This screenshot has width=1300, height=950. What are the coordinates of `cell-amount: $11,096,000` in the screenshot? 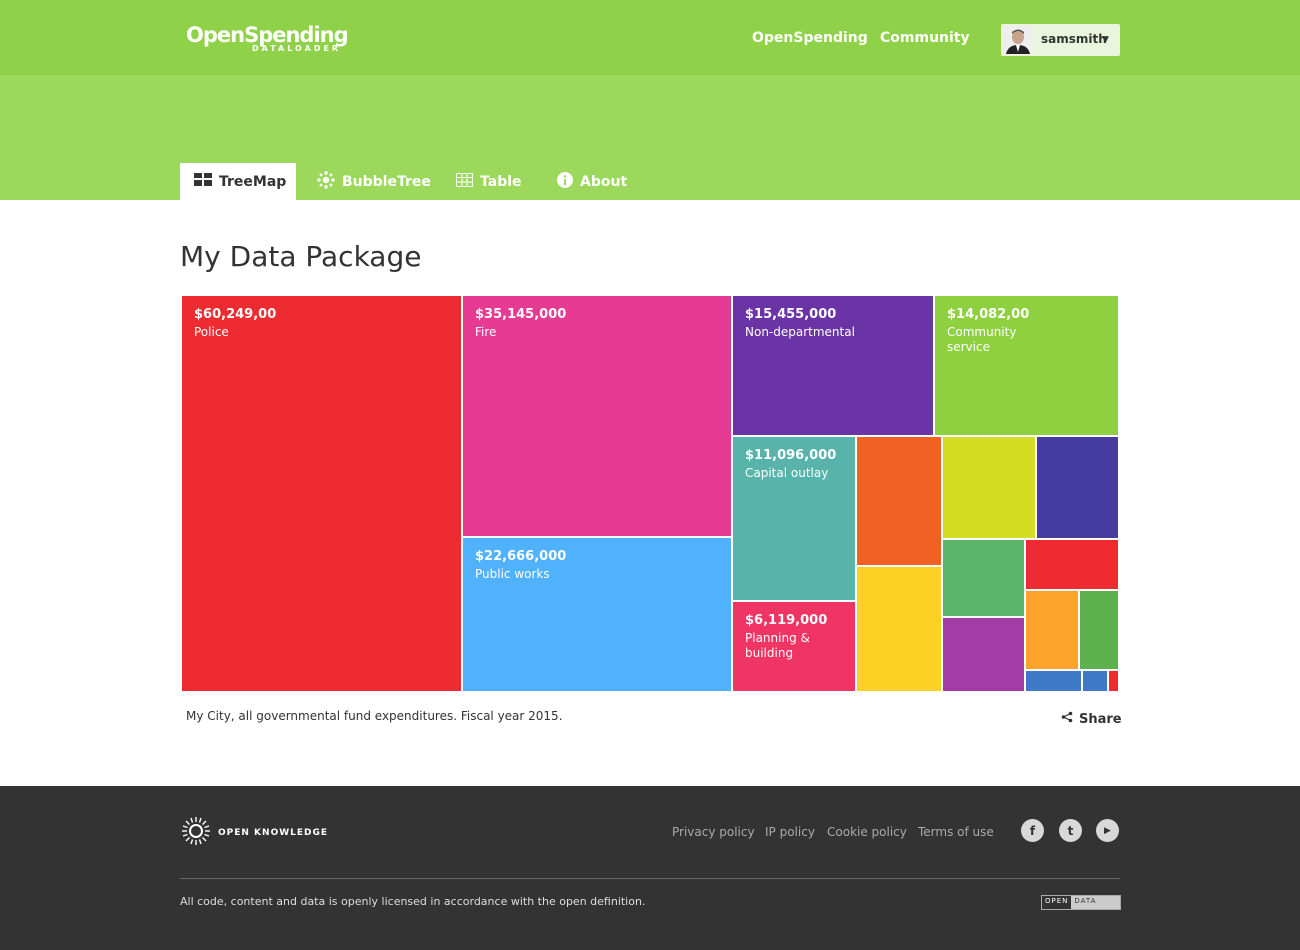 It's located at (791, 455).